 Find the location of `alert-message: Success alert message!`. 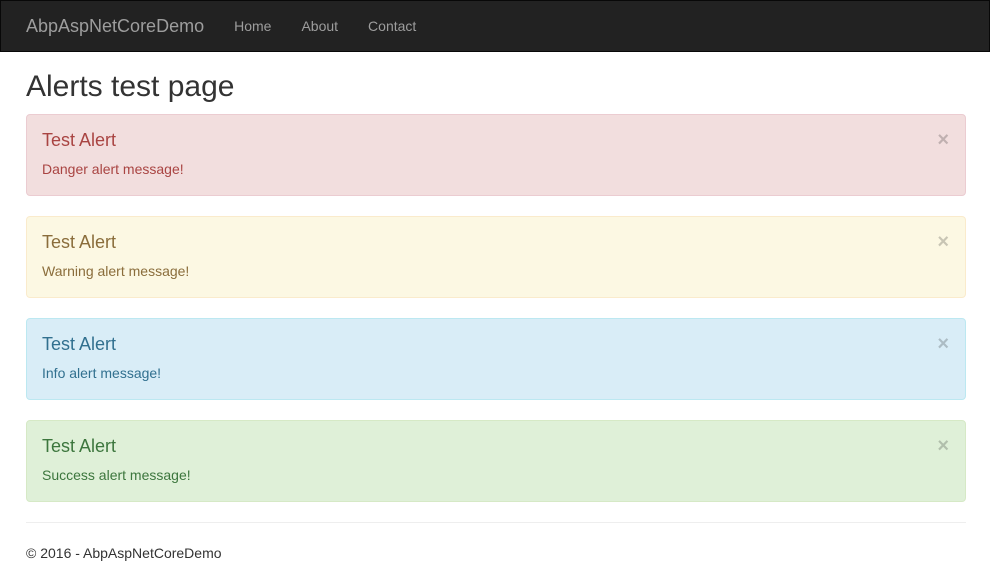

alert-message: Success alert message! is located at coordinates (116, 475).